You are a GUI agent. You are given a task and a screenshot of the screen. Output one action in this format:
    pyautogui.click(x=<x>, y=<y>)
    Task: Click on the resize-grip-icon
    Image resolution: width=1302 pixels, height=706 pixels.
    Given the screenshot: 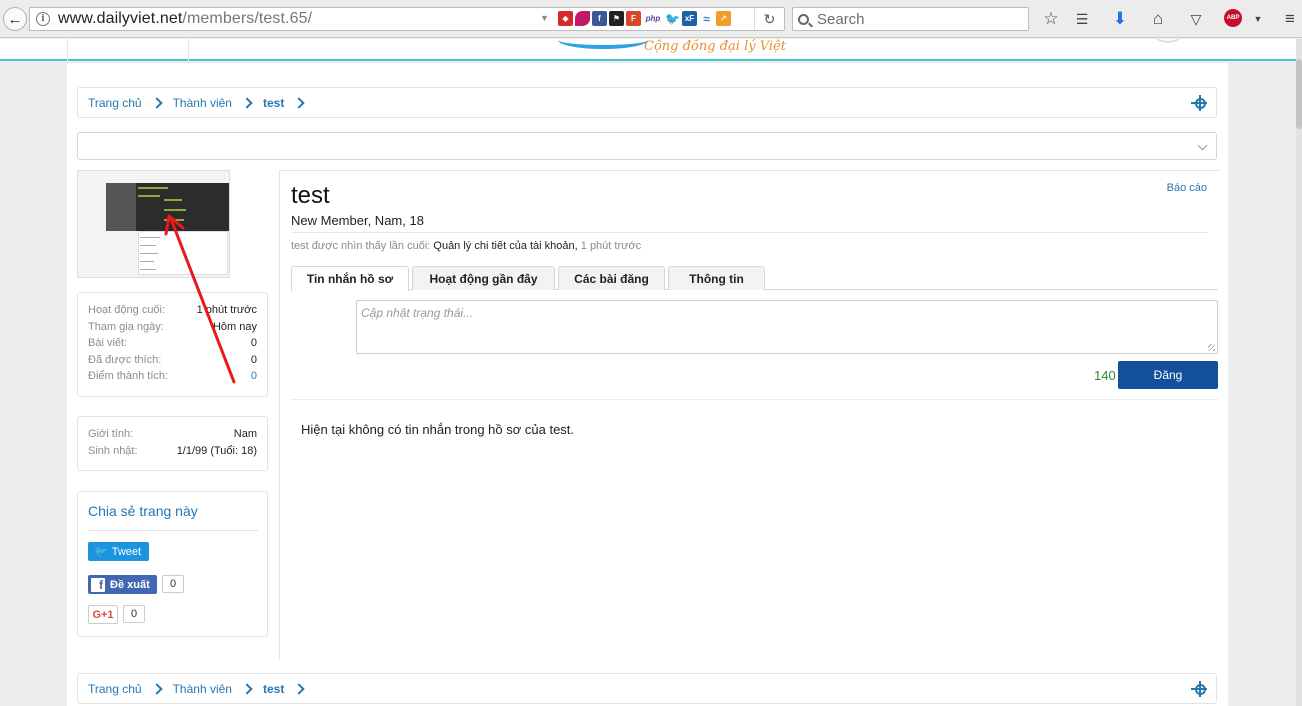 What is the action you would take?
    pyautogui.click(x=1211, y=347)
    